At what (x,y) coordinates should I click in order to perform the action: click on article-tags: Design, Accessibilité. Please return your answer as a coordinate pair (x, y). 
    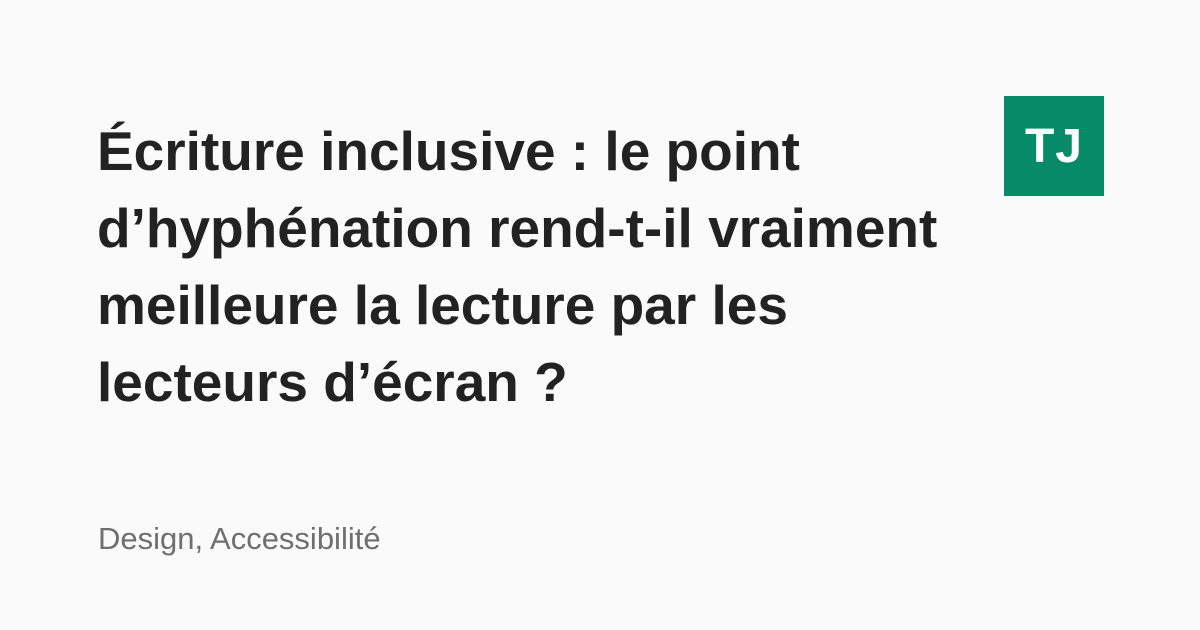
    Looking at the image, I should click on (239, 538).